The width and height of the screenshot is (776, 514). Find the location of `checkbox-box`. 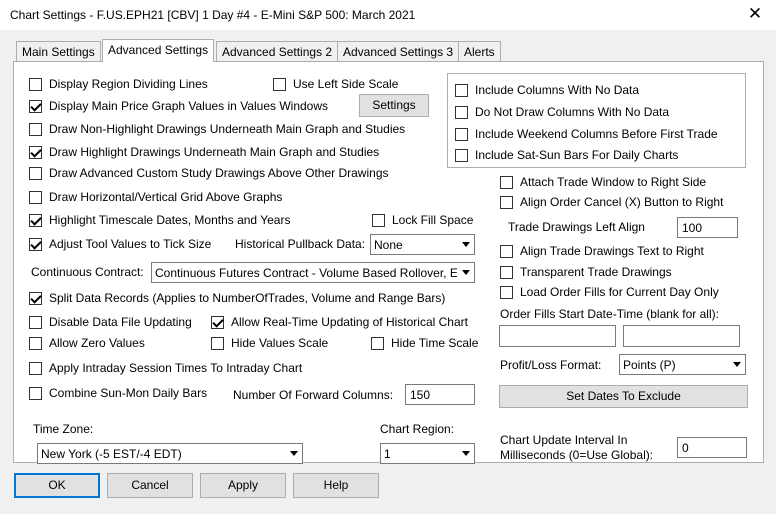

checkbox-box is located at coordinates (35, 84).